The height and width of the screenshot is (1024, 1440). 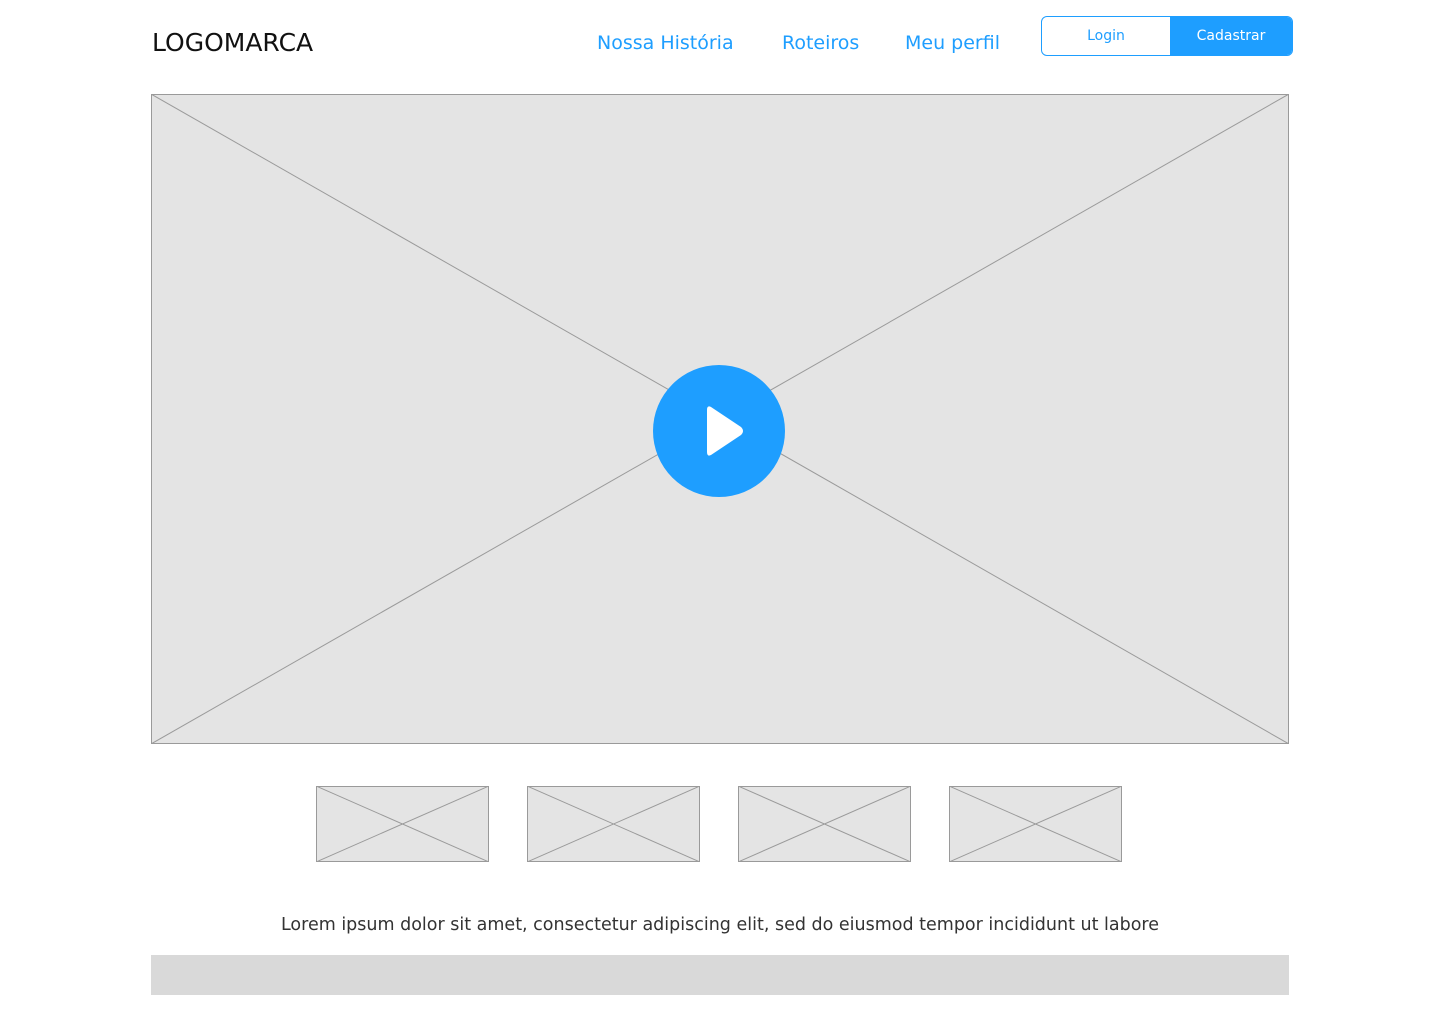 What do you see at coordinates (952, 43) in the screenshot?
I see `nav-link-meu-perfil: Meu perfil` at bounding box center [952, 43].